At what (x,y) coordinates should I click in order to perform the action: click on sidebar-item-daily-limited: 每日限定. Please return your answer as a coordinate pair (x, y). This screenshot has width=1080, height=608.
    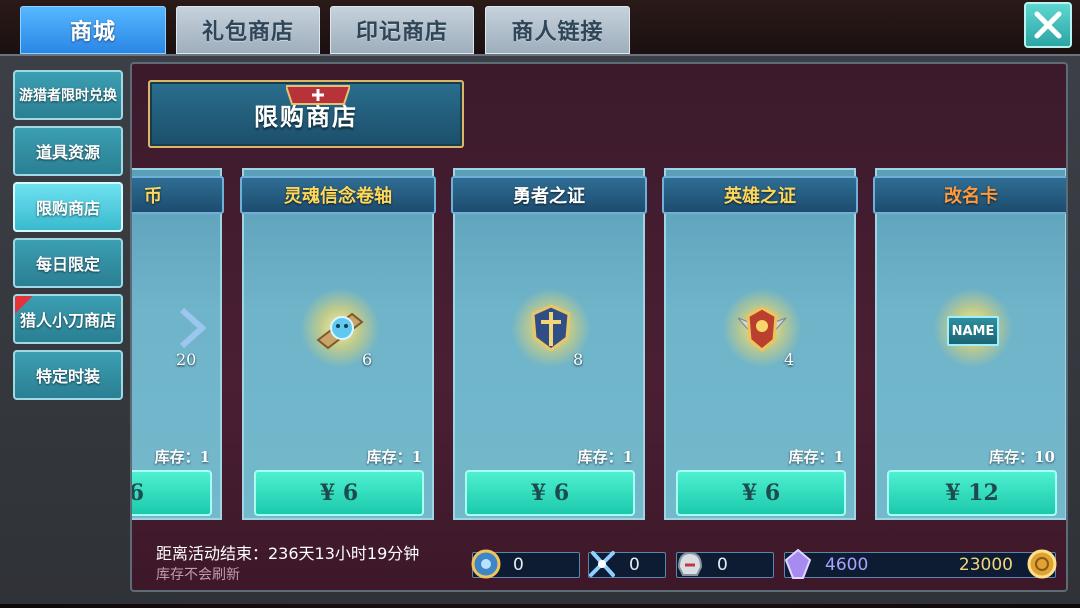
    Looking at the image, I should click on (68, 263).